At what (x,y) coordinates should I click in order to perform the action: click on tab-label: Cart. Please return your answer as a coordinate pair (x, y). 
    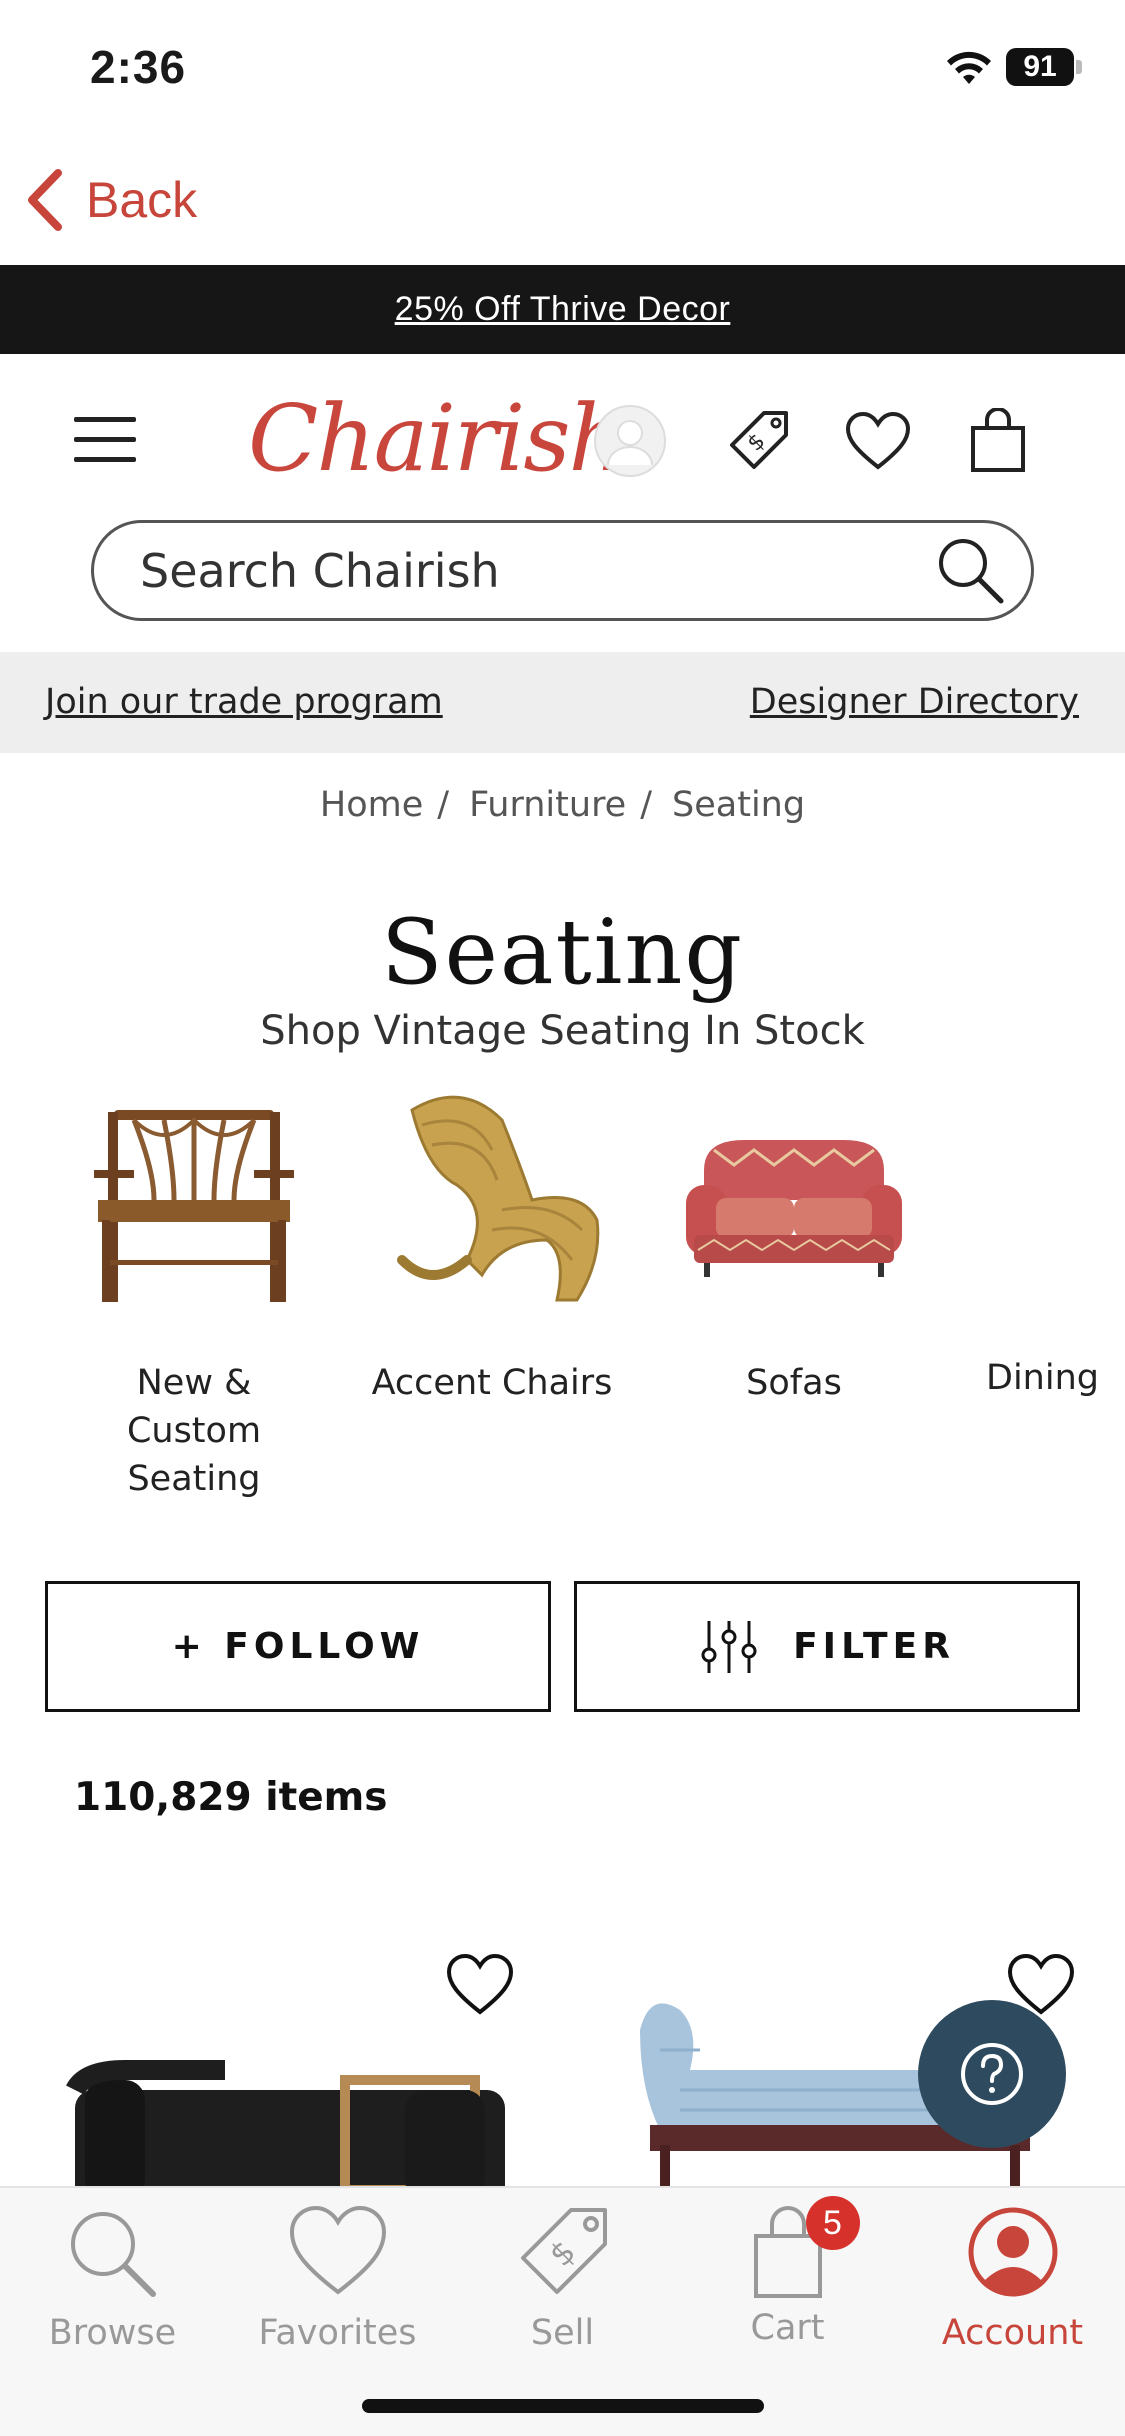
    Looking at the image, I should click on (787, 2328).